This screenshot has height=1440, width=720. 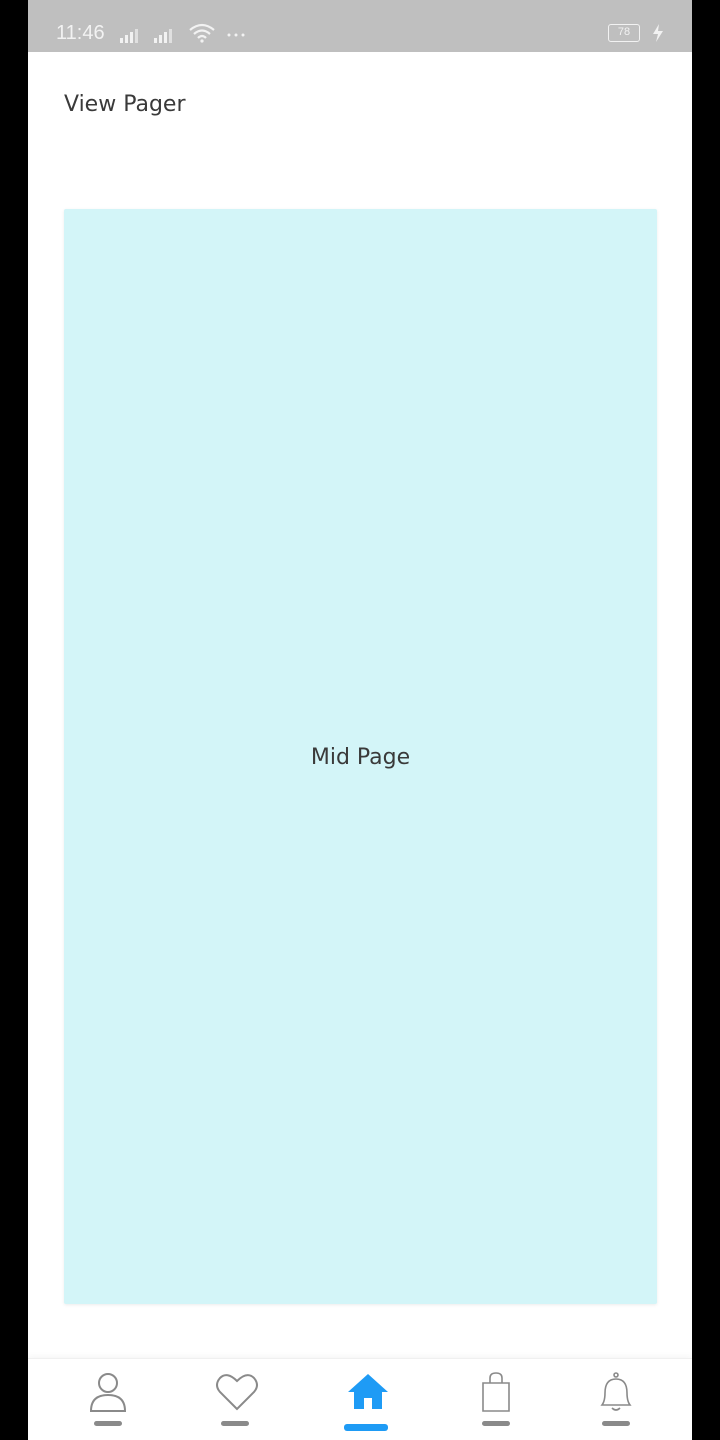 What do you see at coordinates (616, 1391) in the screenshot?
I see `bell-icon` at bounding box center [616, 1391].